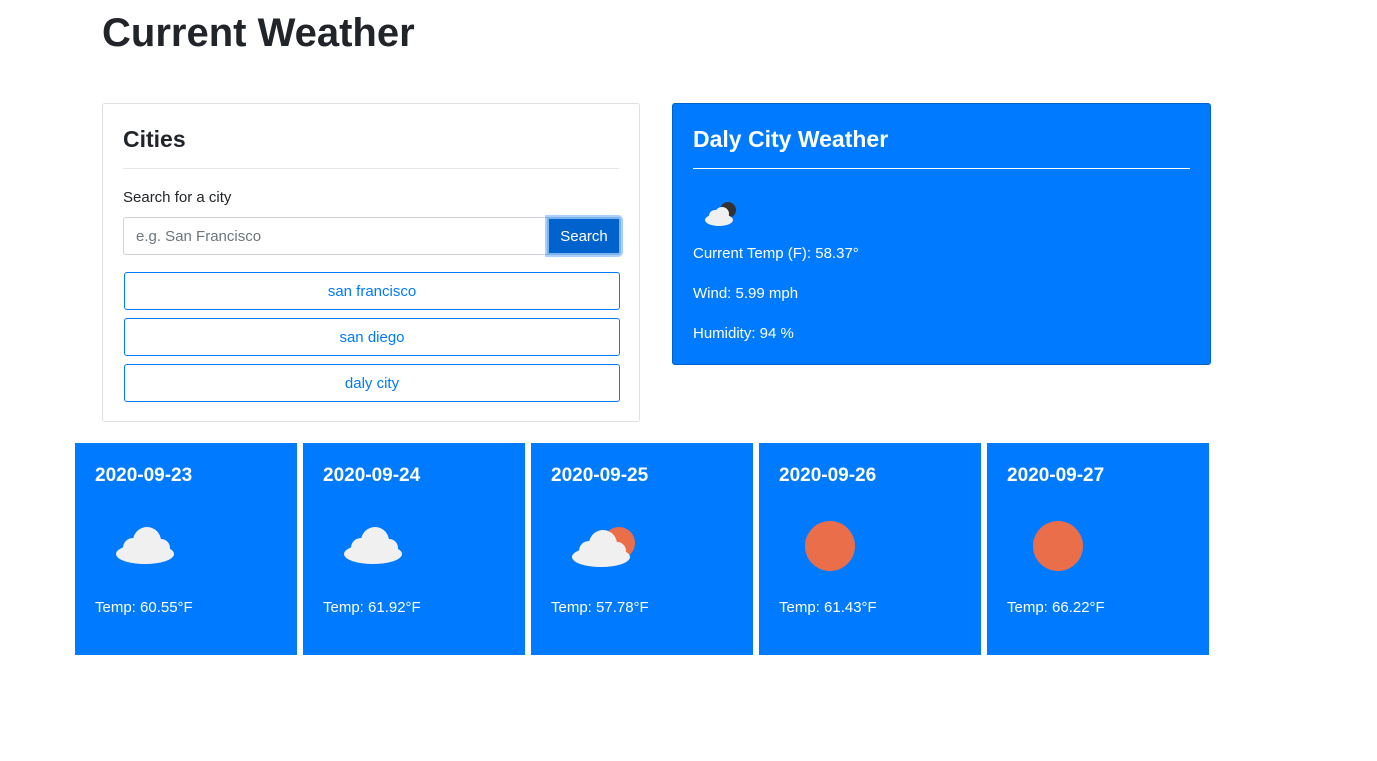 This screenshot has width=1377, height=761. I want to click on forecast-temp: Temp: 61.43°F, so click(828, 607).